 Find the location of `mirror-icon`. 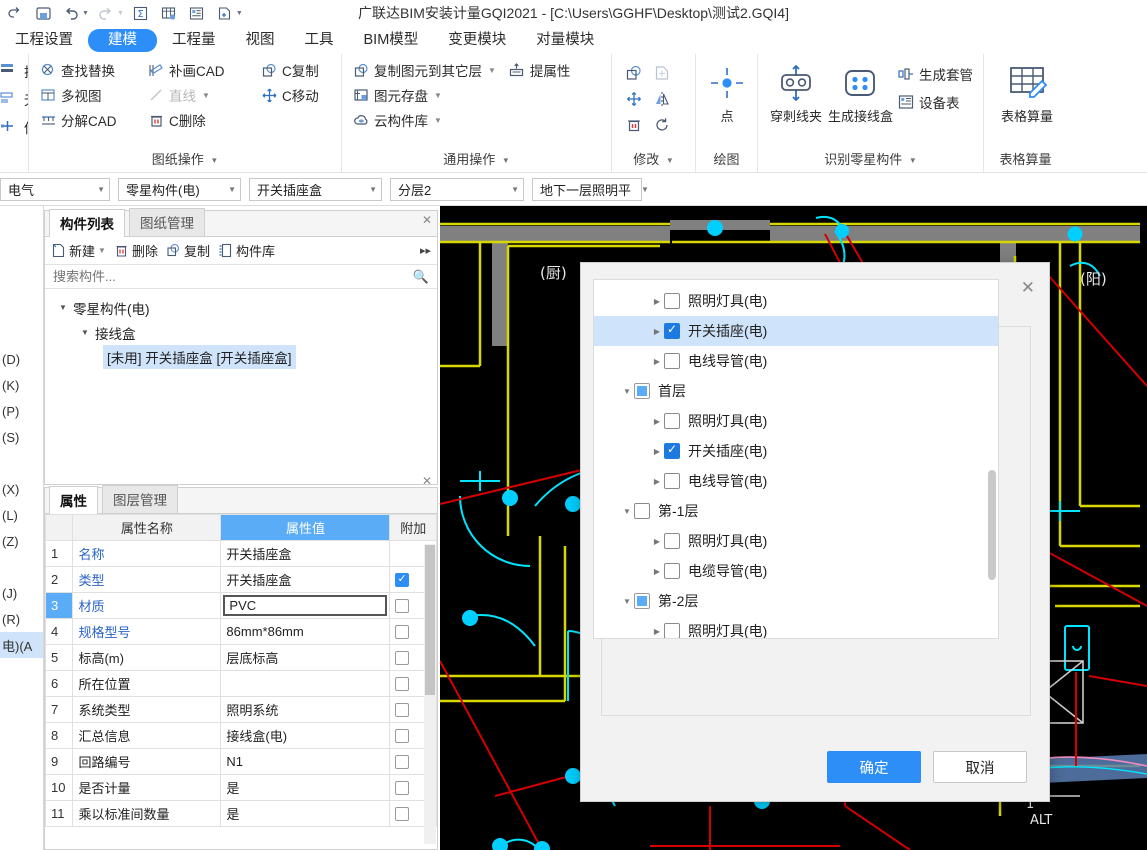

mirror-icon is located at coordinates (662, 100).